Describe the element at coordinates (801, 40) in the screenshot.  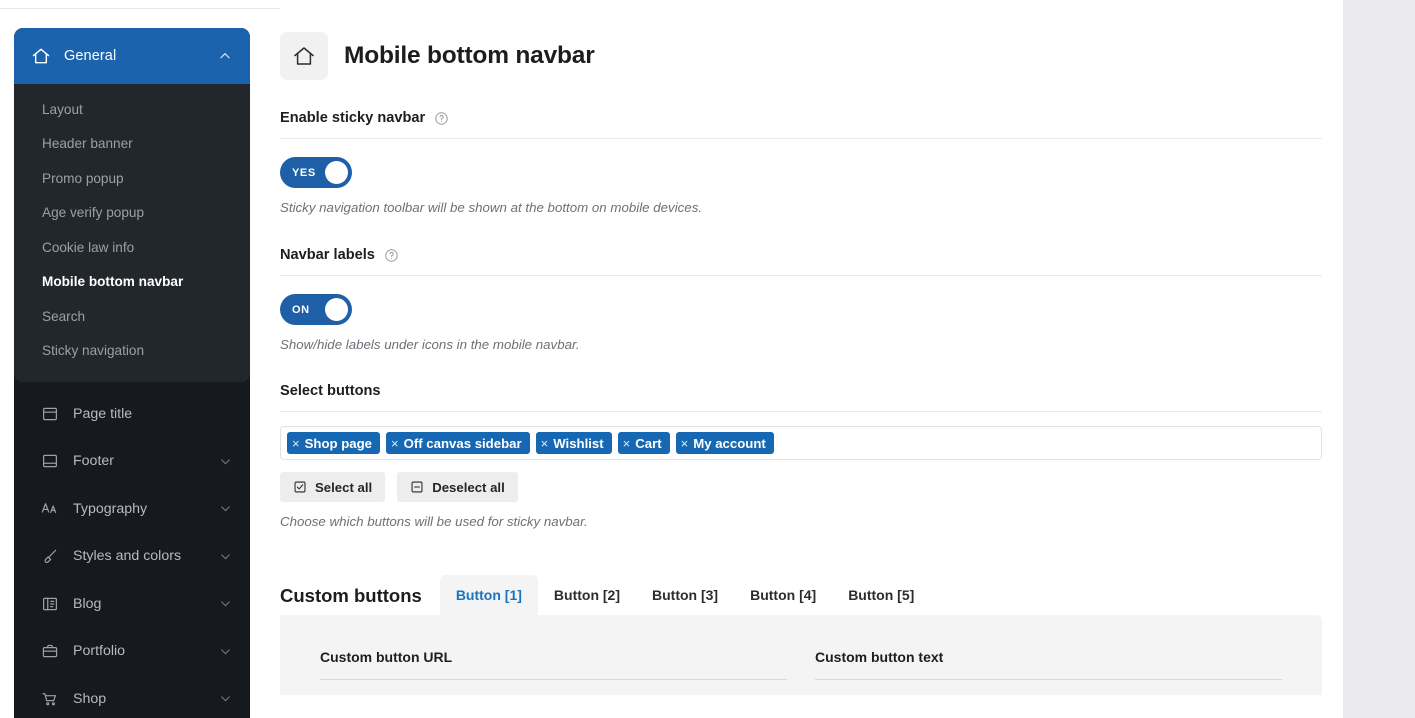
I see `page-header: Mobile bottom navbar` at that location.